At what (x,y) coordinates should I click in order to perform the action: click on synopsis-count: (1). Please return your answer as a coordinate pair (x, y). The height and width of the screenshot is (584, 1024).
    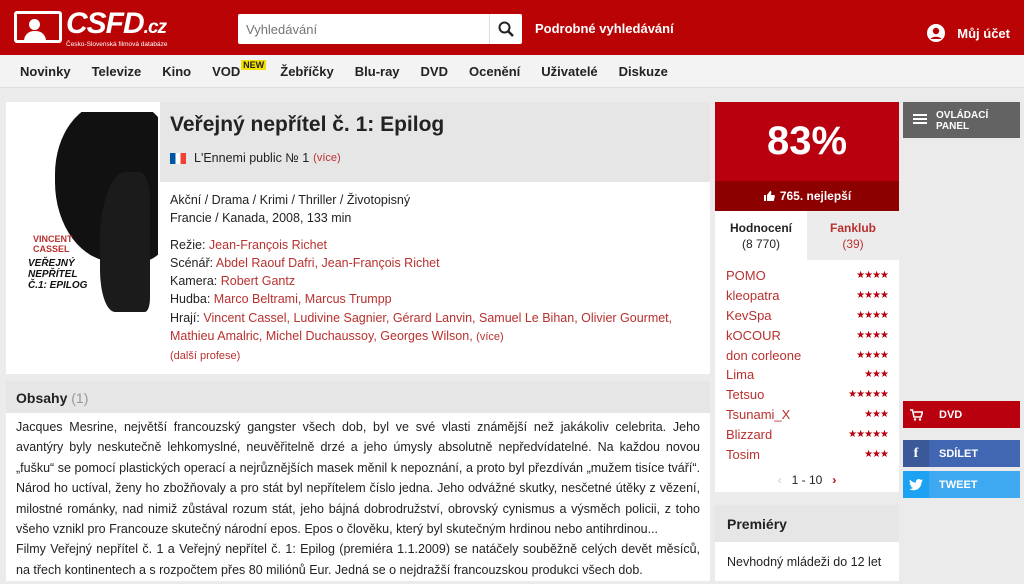
    Looking at the image, I should click on (80, 398).